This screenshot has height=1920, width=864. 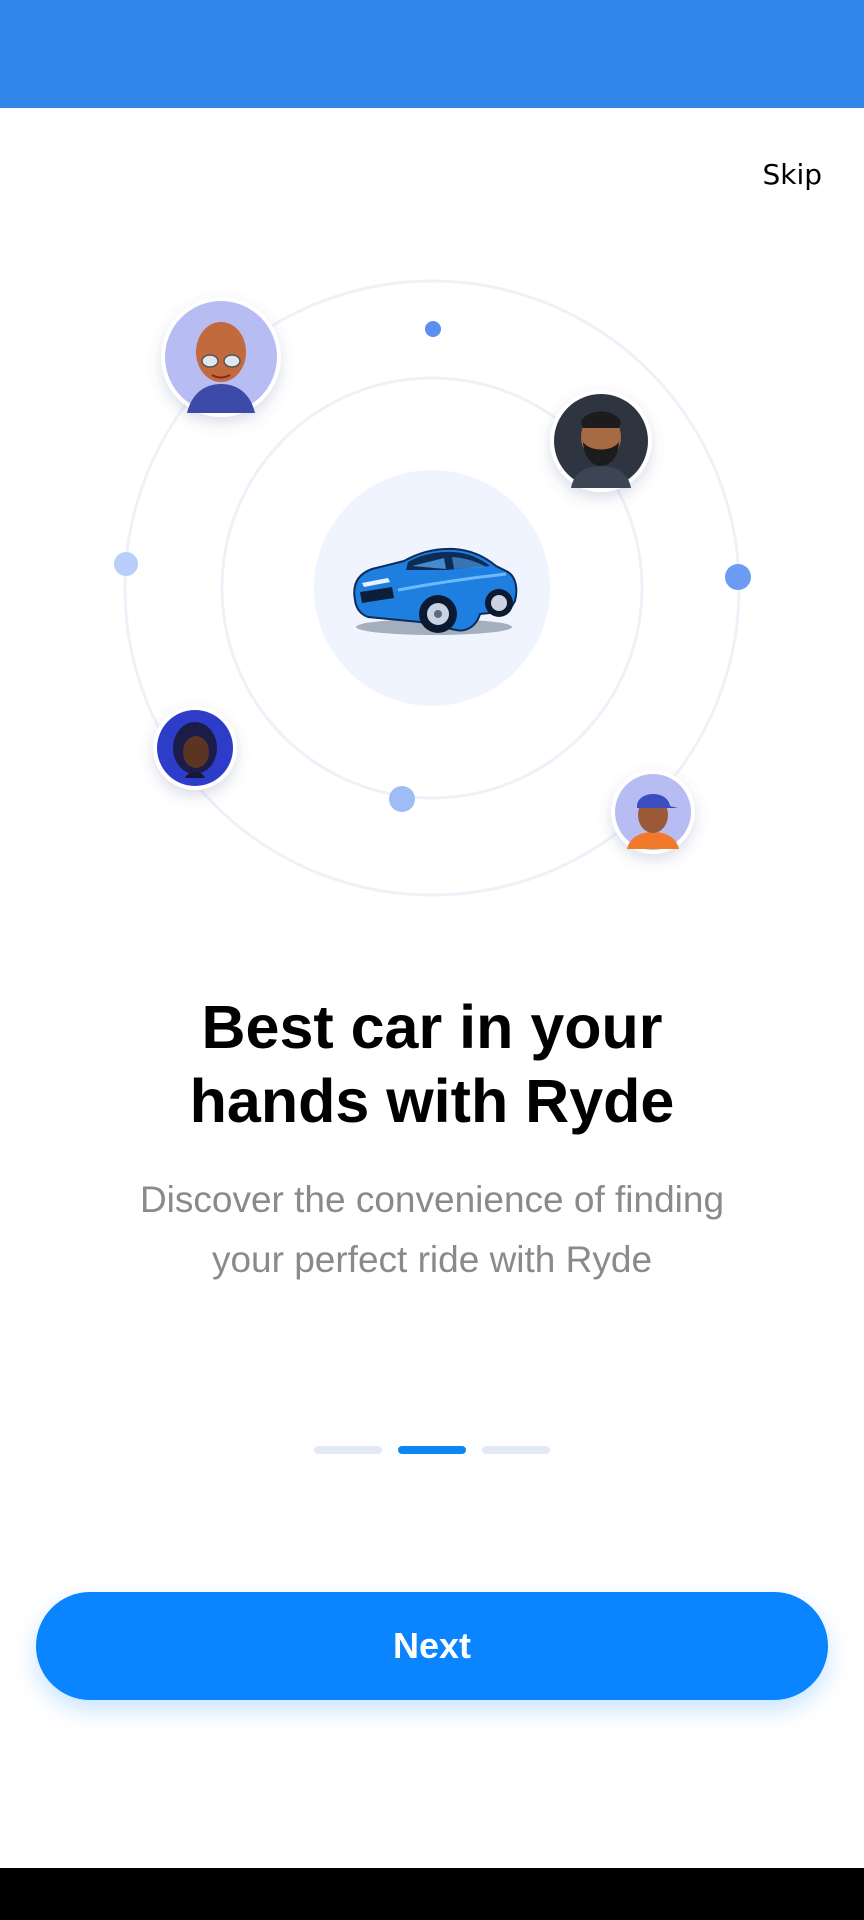 I want to click on avatar-woman-glasses, so click(x=221, y=357).